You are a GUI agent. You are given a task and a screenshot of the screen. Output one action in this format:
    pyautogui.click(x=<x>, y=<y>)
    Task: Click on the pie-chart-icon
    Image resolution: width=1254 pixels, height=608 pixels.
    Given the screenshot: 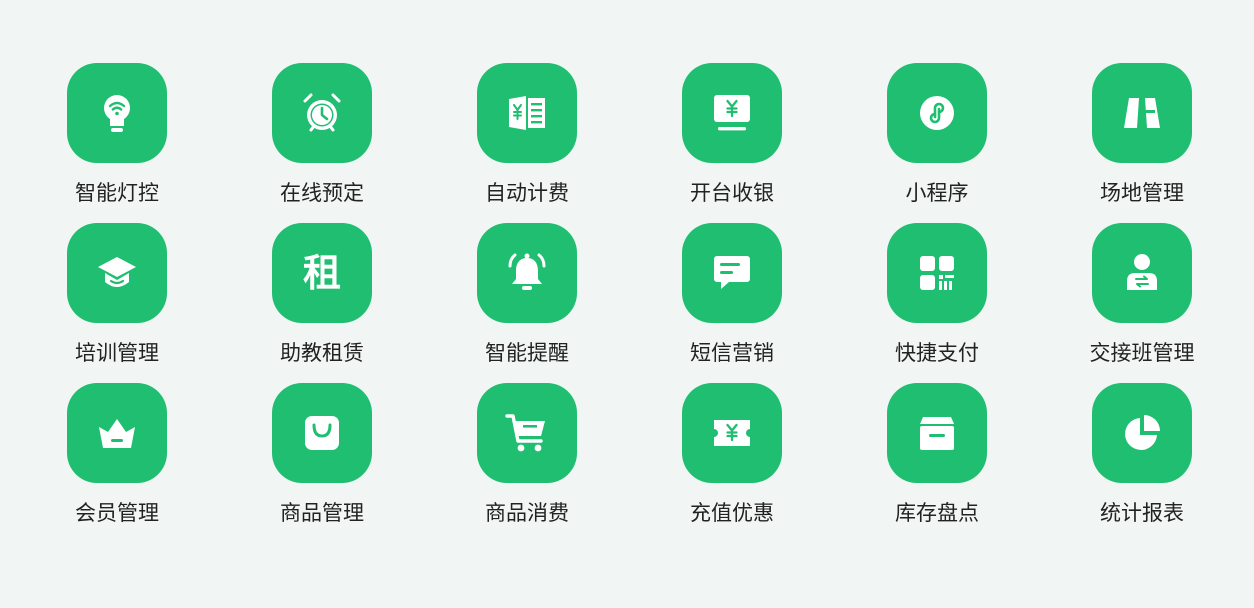 What is the action you would take?
    pyautogui.click(x=1142, y=433)
    